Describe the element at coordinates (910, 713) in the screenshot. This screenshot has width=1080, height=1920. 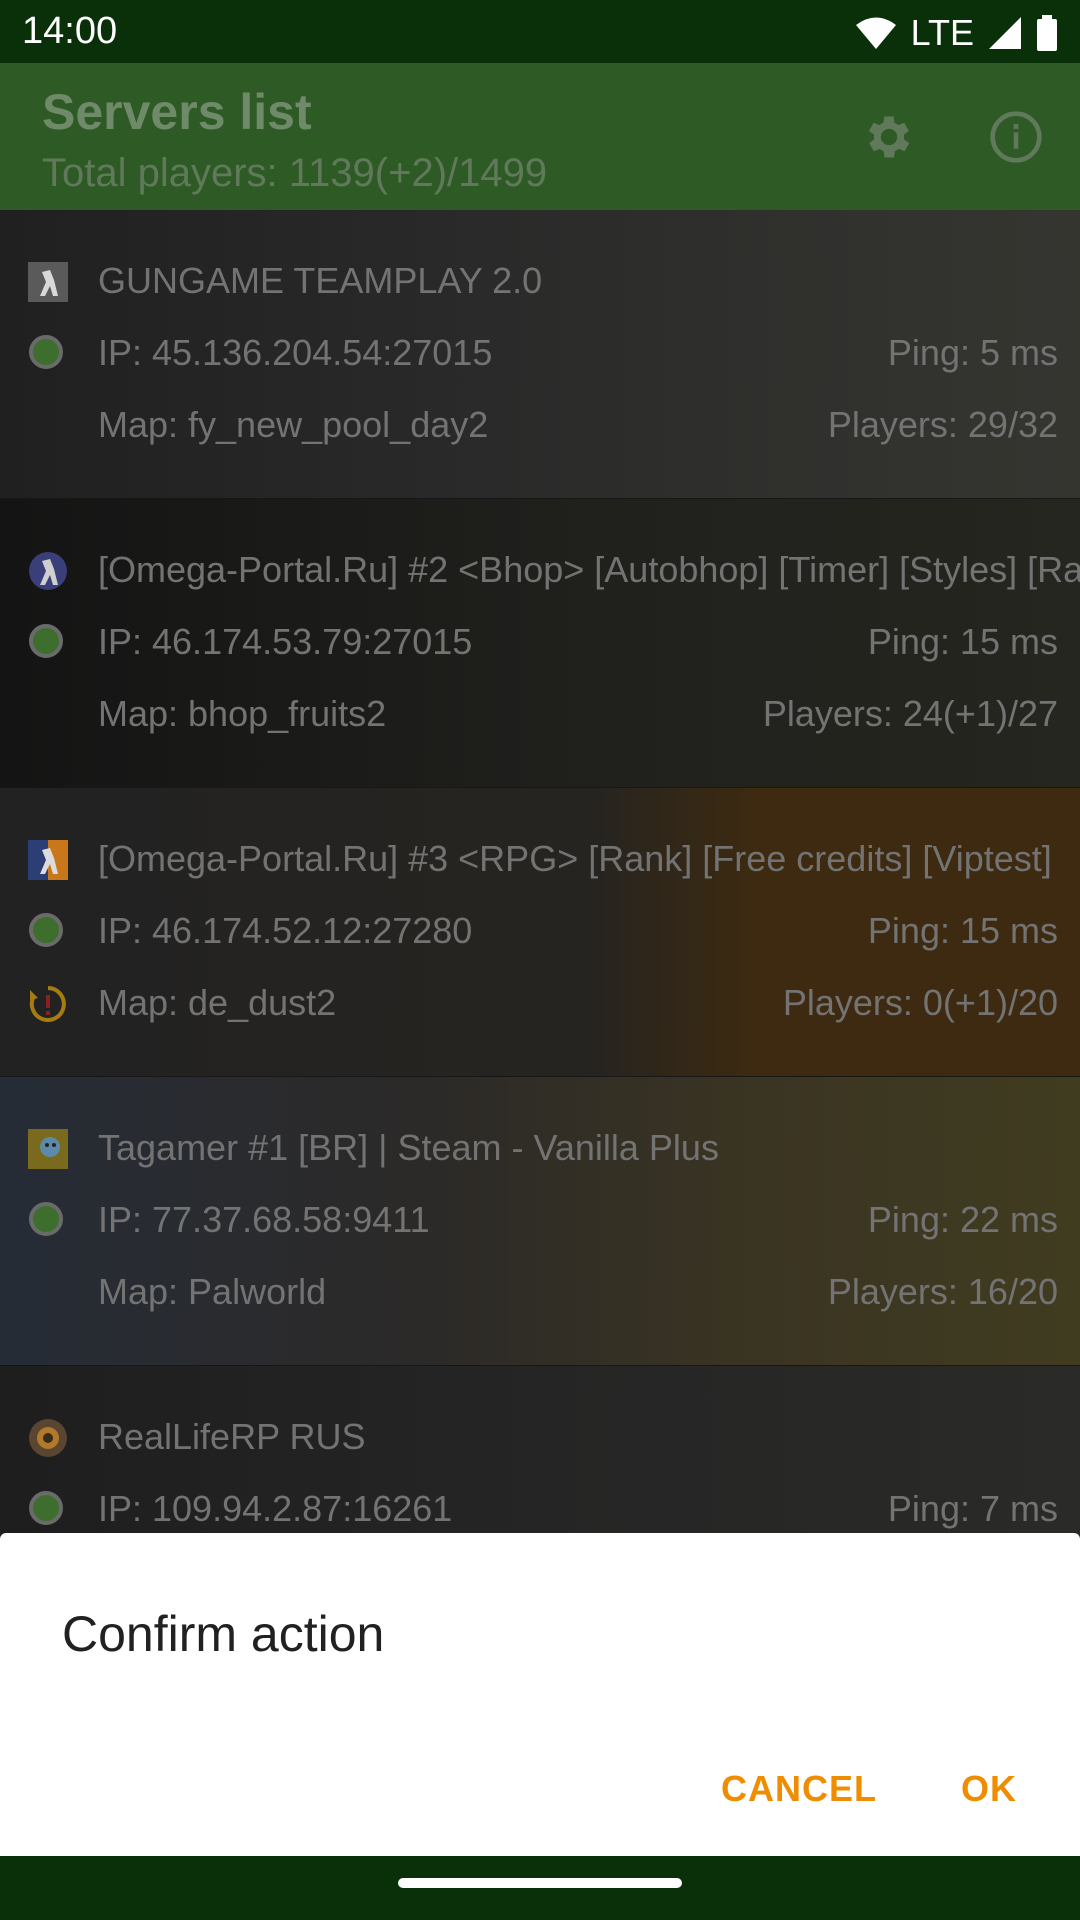
I see `server-players: Players: 24(+1)/27` at that location.